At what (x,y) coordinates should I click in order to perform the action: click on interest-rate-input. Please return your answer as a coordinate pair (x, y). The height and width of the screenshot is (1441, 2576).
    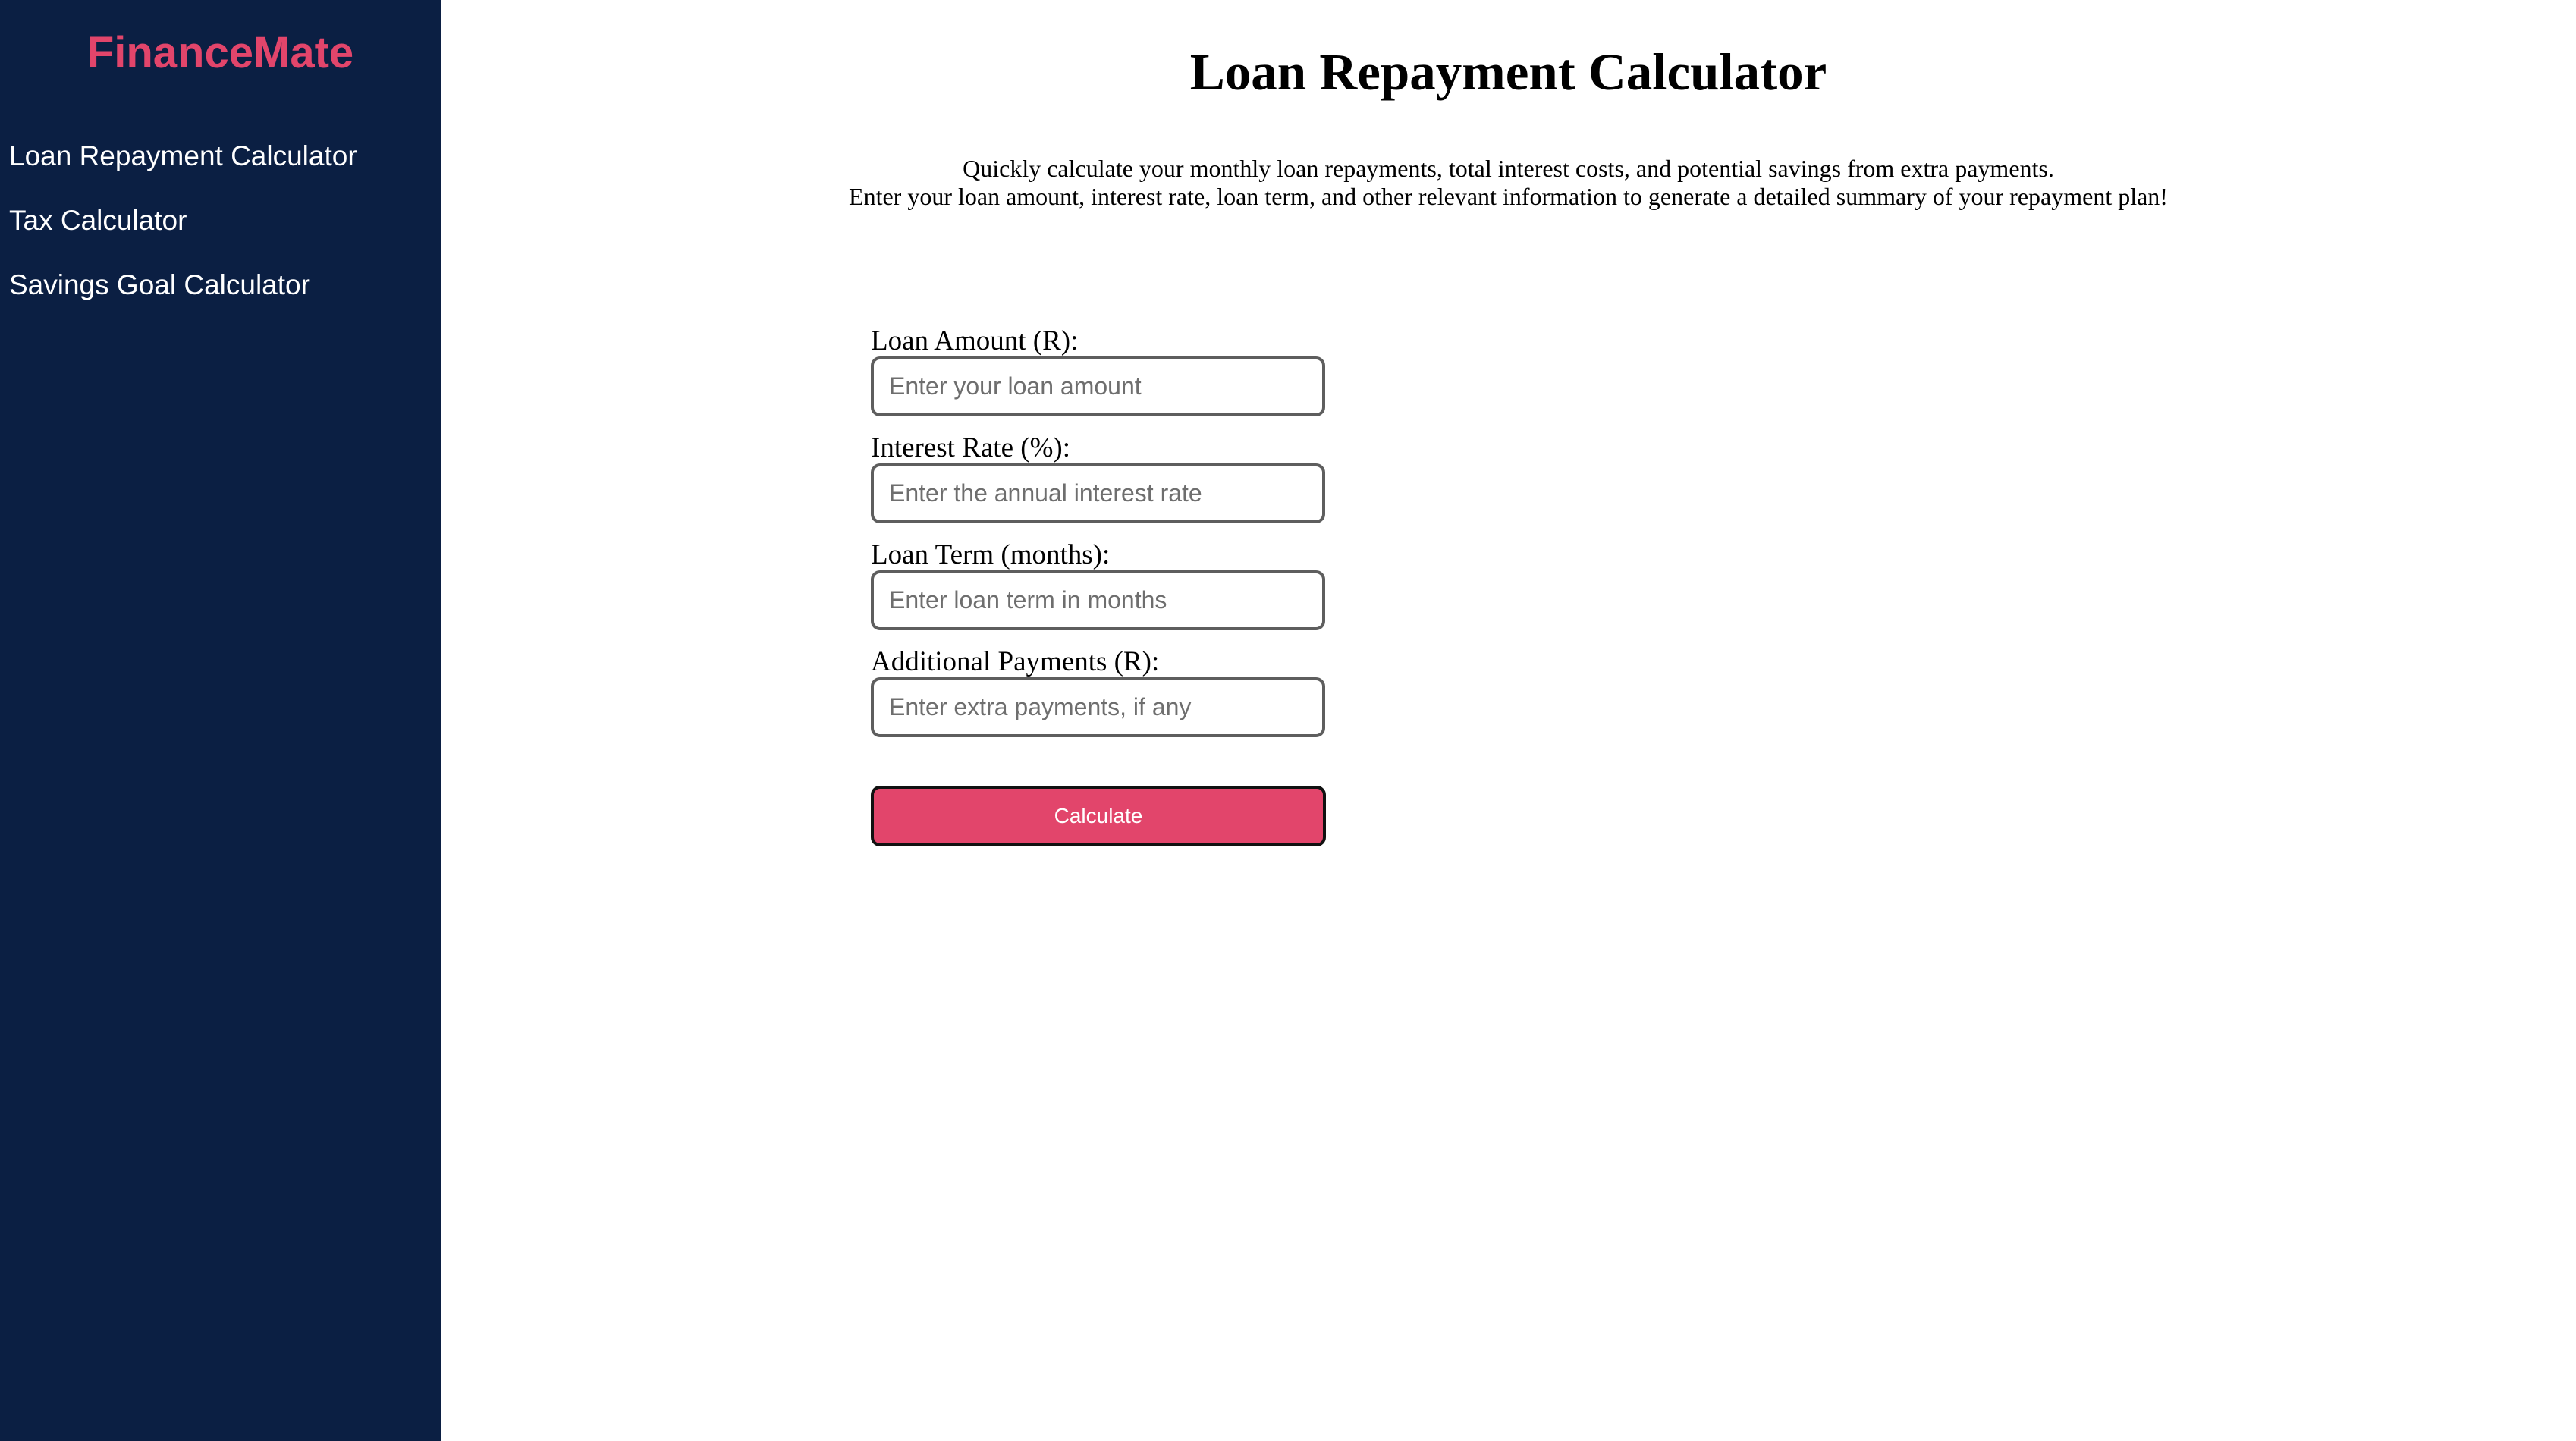
    Looking at the image, I should click on (1098, 493).